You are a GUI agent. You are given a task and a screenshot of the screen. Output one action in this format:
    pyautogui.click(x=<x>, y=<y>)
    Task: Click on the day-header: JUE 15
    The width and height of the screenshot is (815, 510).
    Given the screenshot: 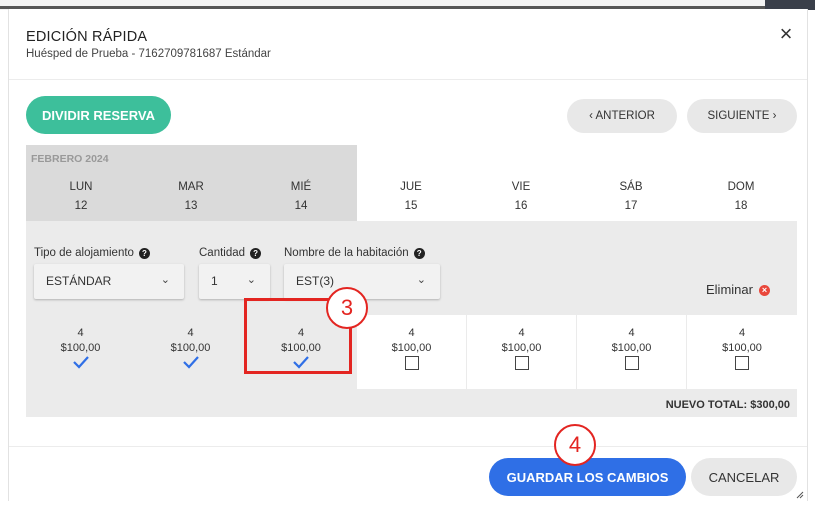 What is the action you would take?
    pyautogui.click(x=411, y=196)
    